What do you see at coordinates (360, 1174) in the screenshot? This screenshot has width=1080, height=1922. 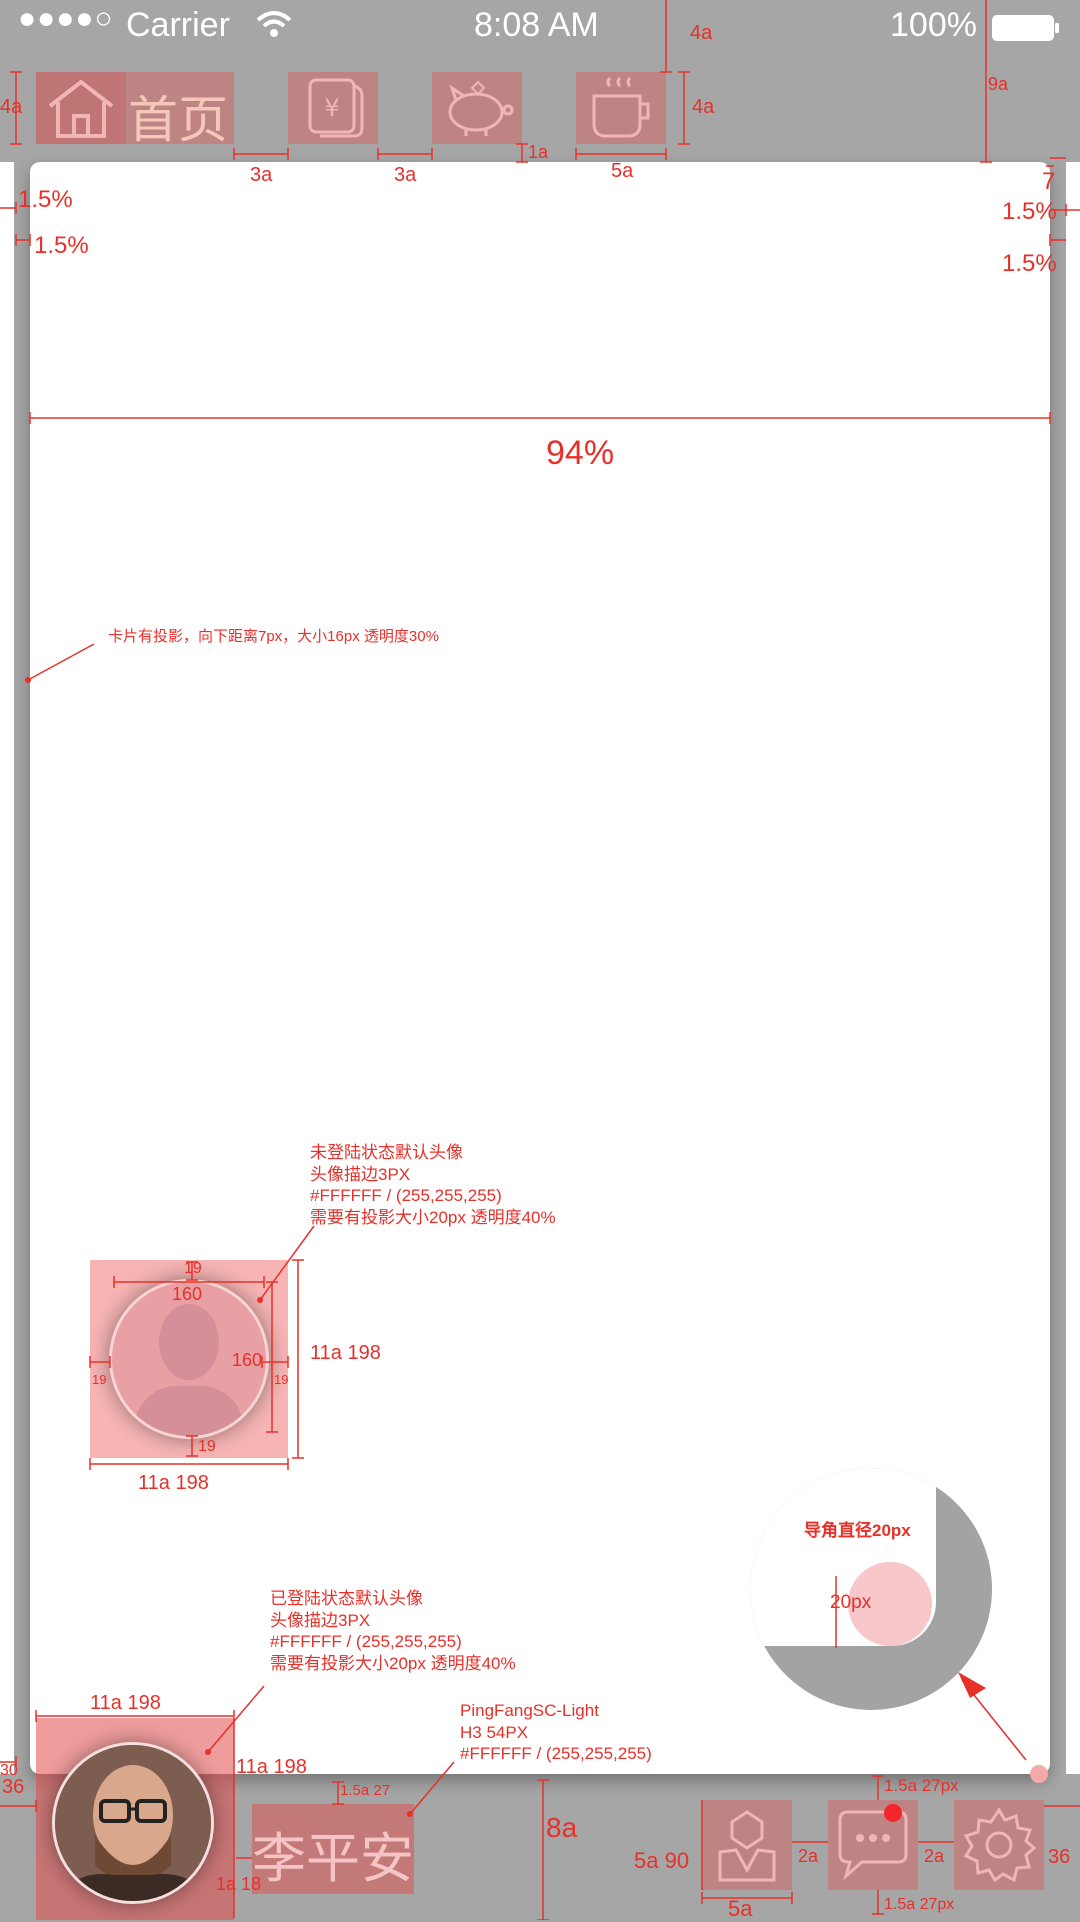 I see `note-guest-line-2: 头像描边3PX` at bounding box center [360, 1174].